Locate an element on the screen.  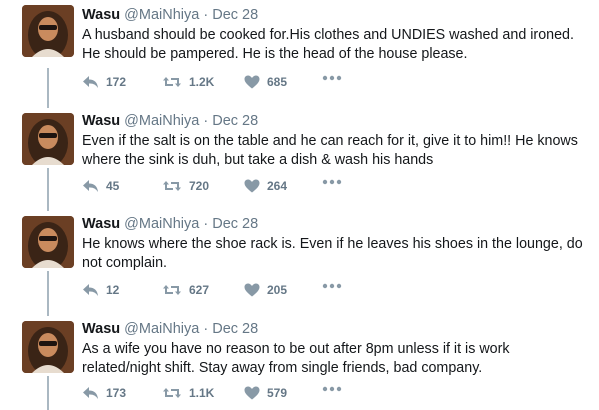
reply-count: 172 is located at coordinates (116, 82).